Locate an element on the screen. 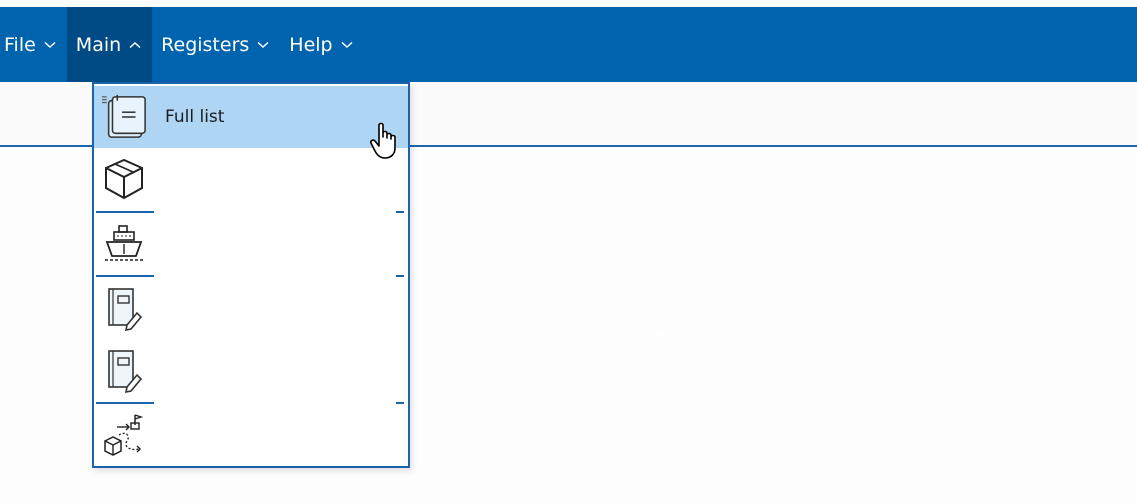 The height and width of the screenshot is (504, 1137). menu-help: Help is located at coordinates (321, 44).